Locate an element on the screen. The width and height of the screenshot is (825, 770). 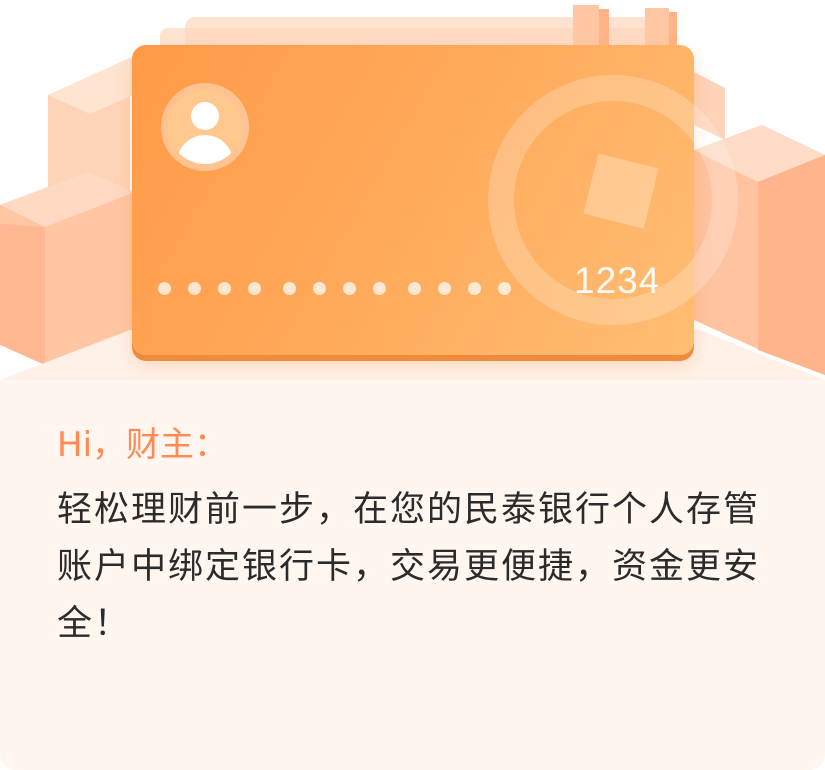
user-avatar-icon is located at coordinates (205, 127).